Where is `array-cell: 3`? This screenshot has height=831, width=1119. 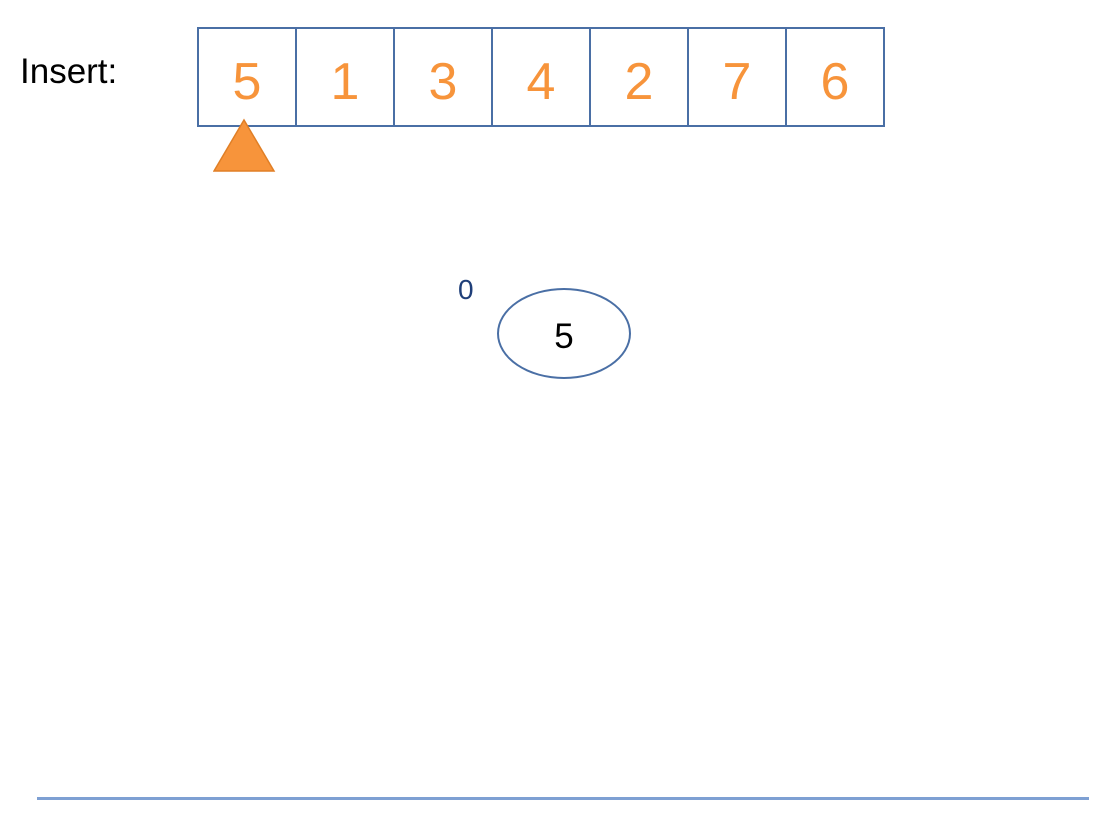 array-cell: 3 is located at coordinates (443, 77).